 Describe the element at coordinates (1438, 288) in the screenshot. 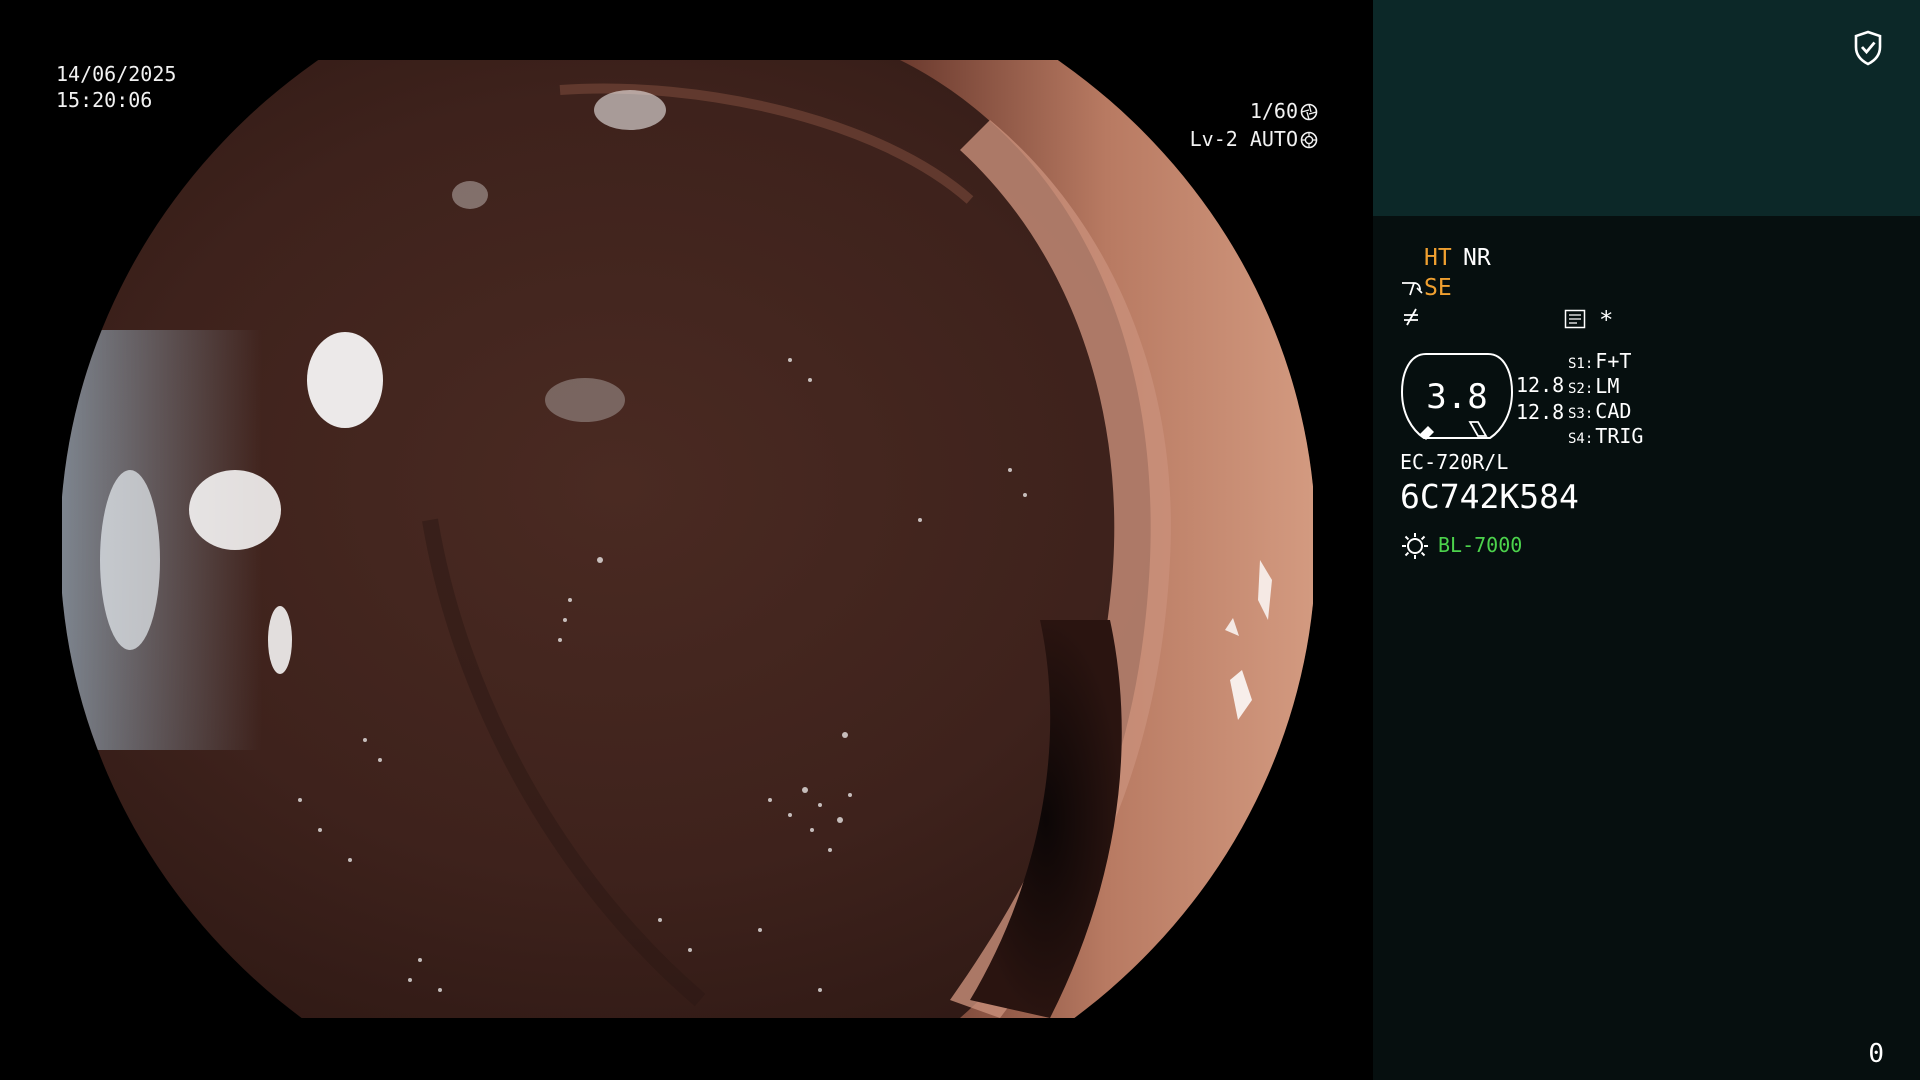

I see `mode-se: SE` at that location.